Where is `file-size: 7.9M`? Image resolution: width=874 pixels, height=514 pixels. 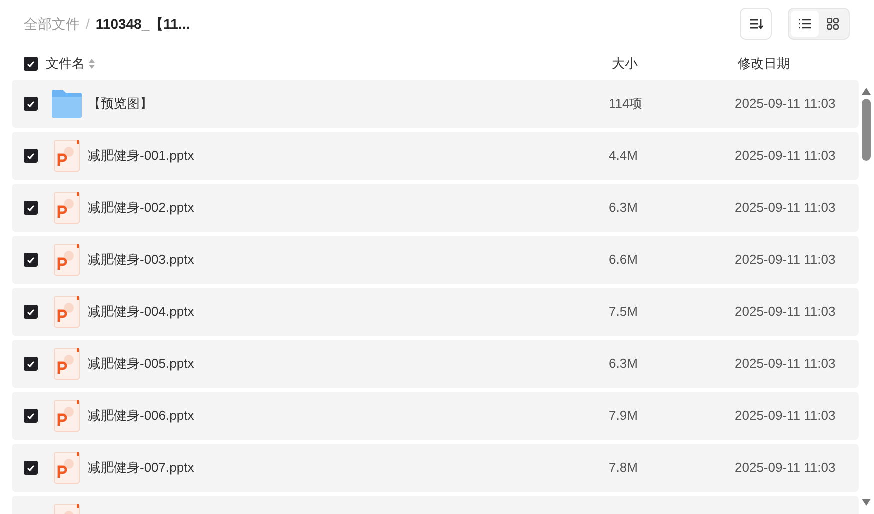
file-size: 7.9M is located at coordinates (624, 416).